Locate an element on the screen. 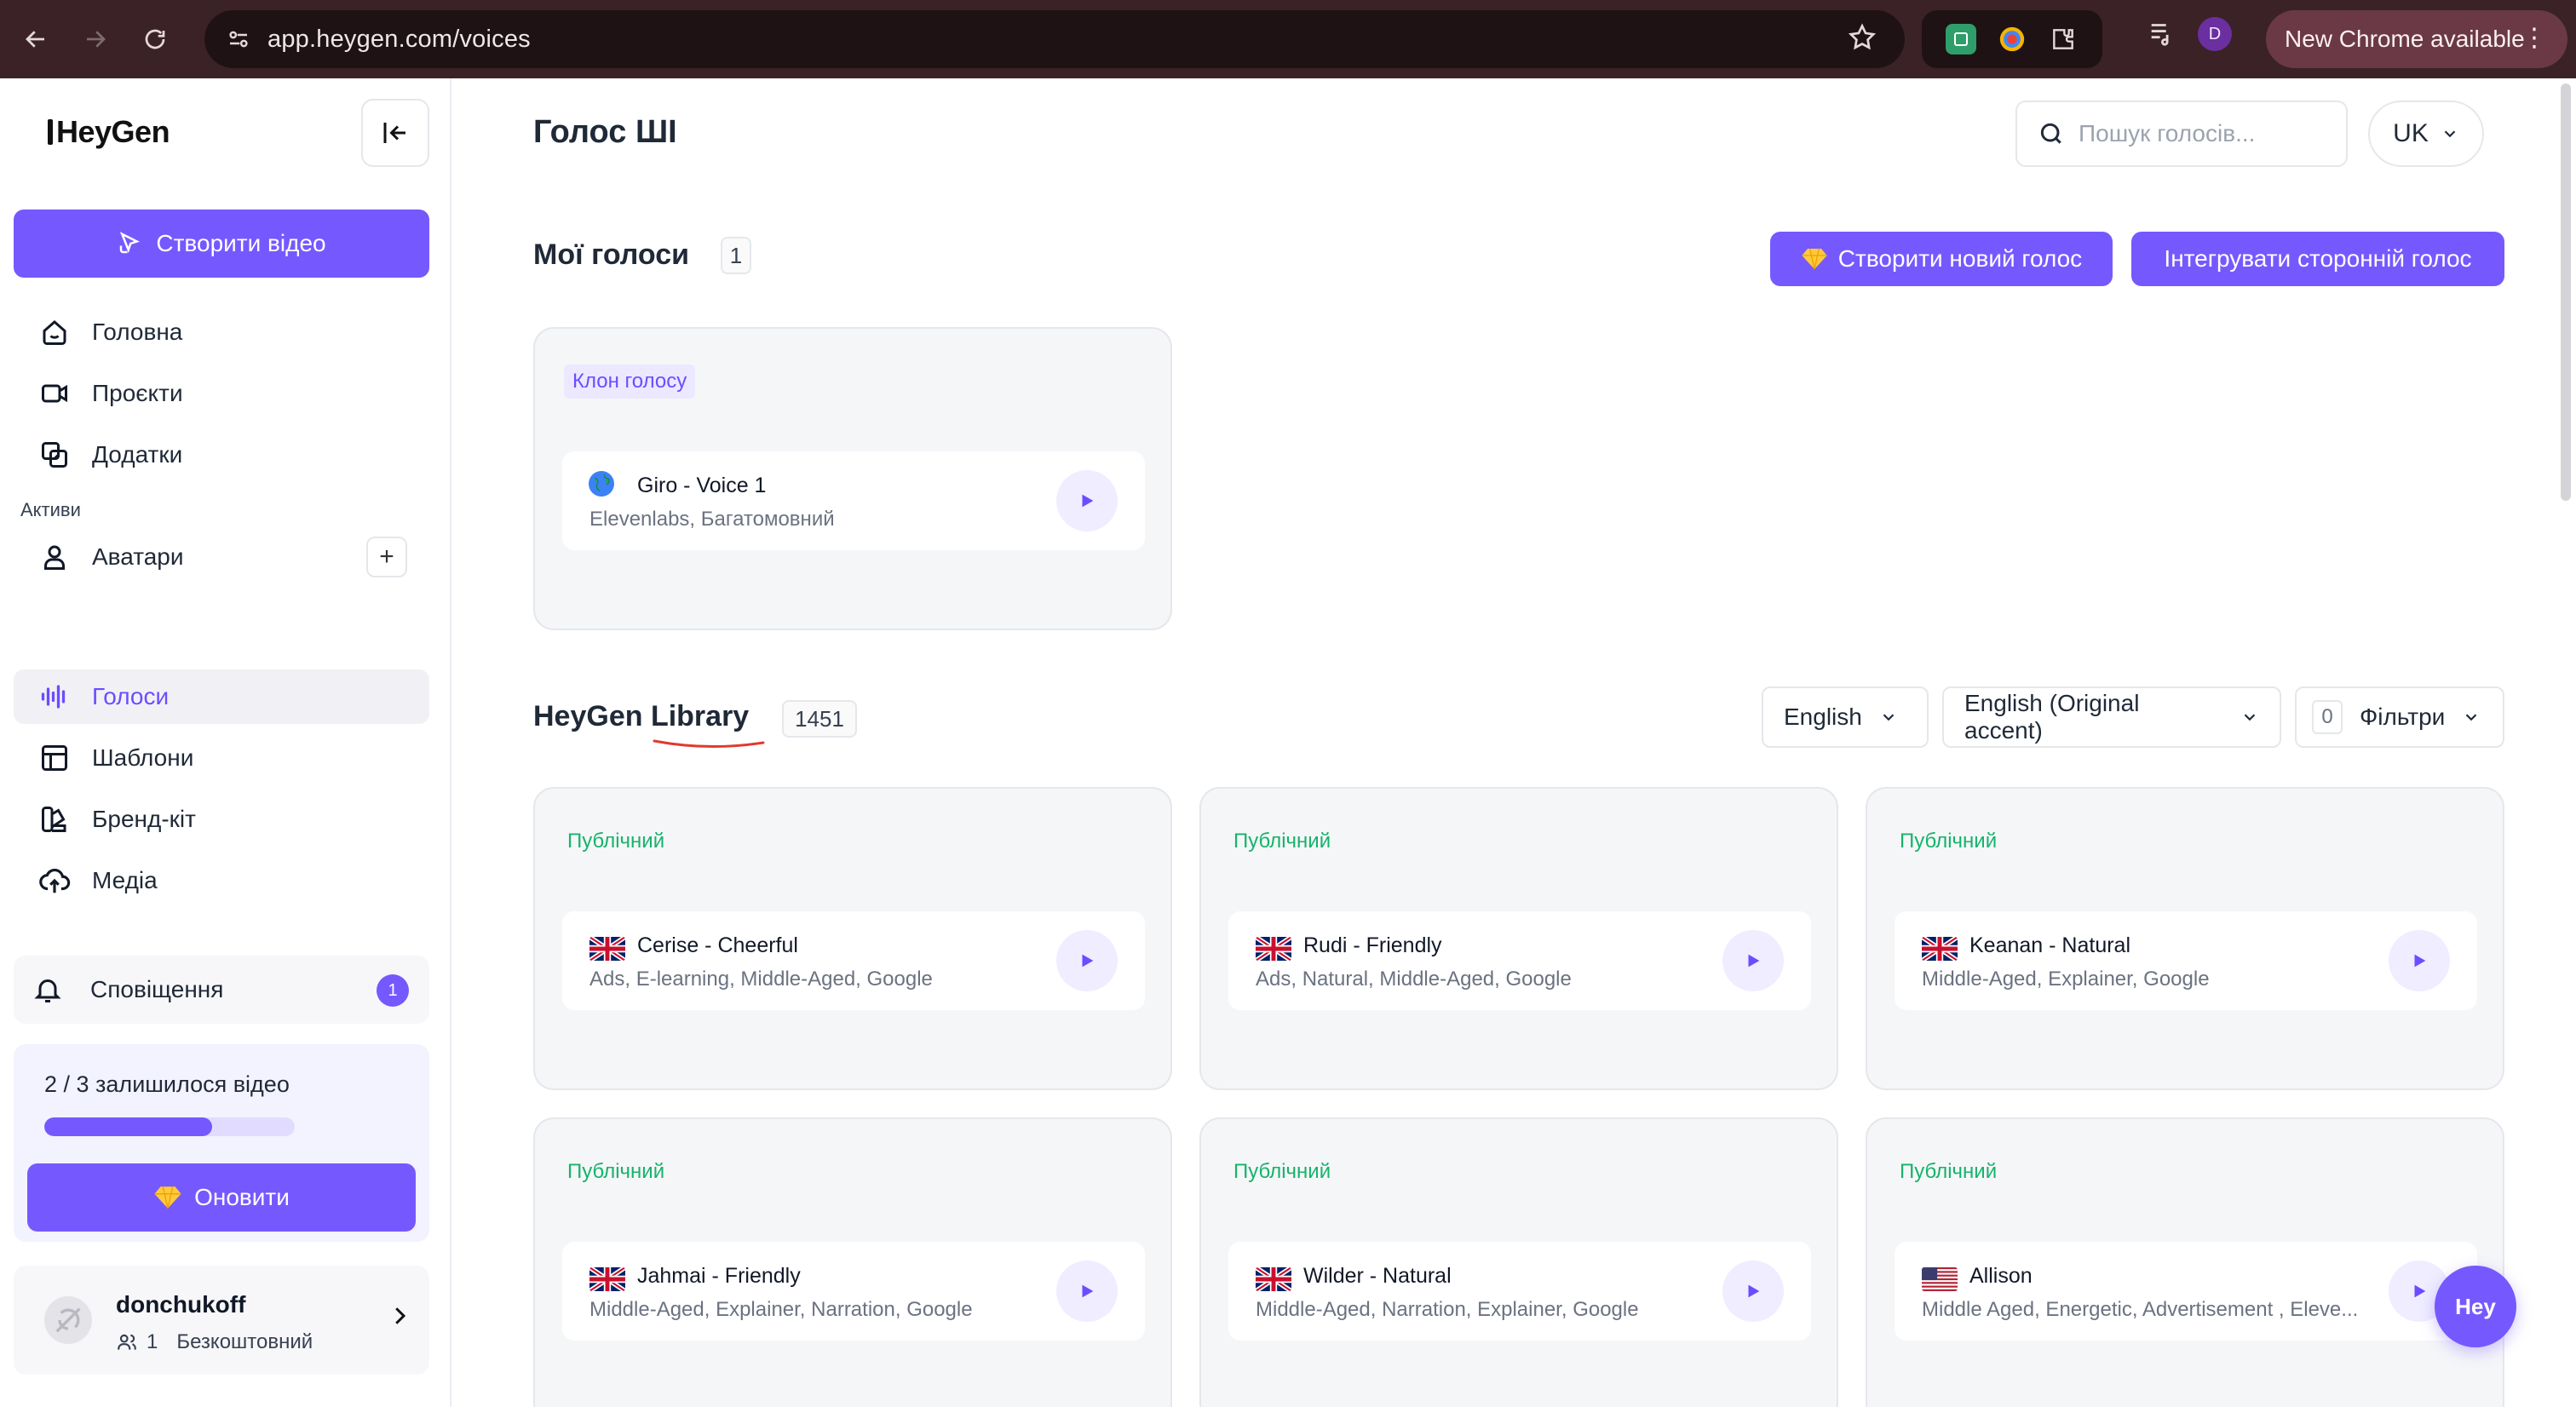 The height and width of the screenshot is (1407, 2576). videos-progress-fill is located at coordinates (128, 1126).